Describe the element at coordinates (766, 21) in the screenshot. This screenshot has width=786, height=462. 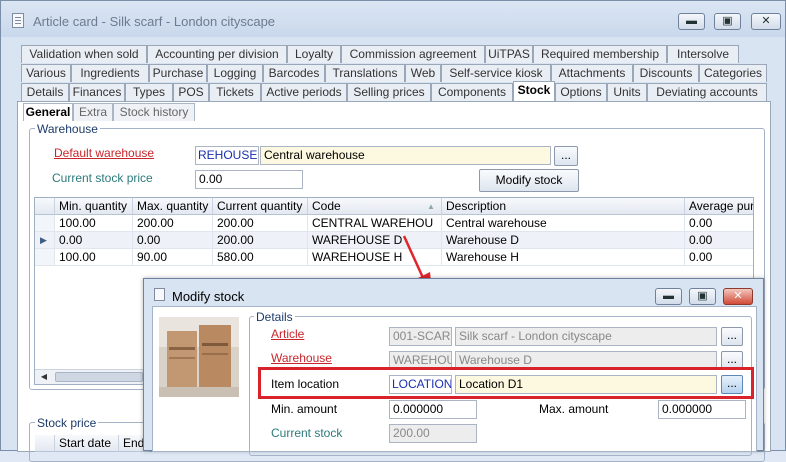
I see `close-button: ✕` at that location.